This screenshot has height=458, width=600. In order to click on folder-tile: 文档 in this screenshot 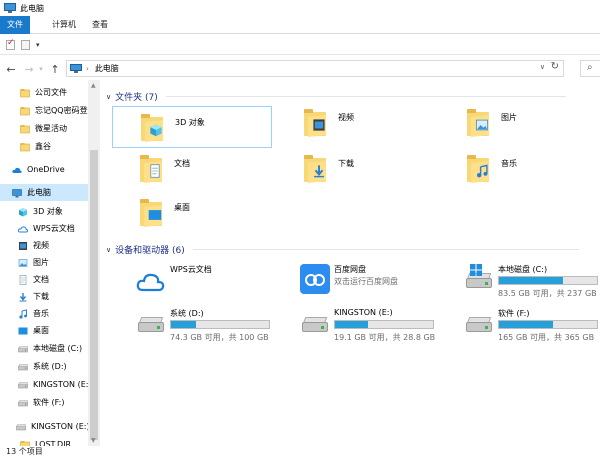, I will do `click(164, 167)`.